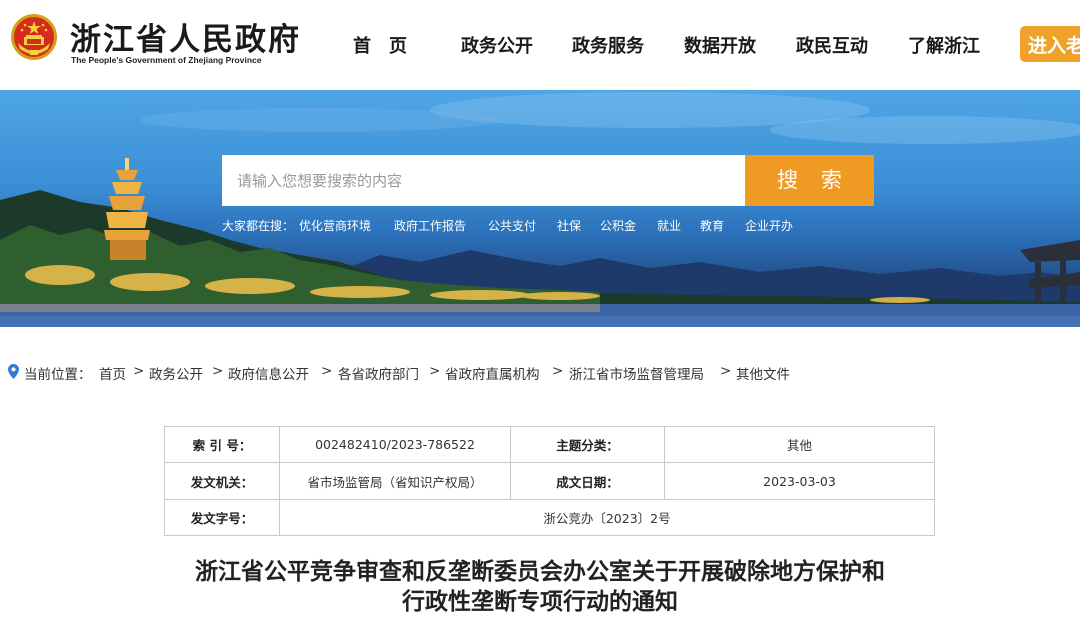  I want to click on breadcrumb-prefix: 当前位置：, so click(58, 375).